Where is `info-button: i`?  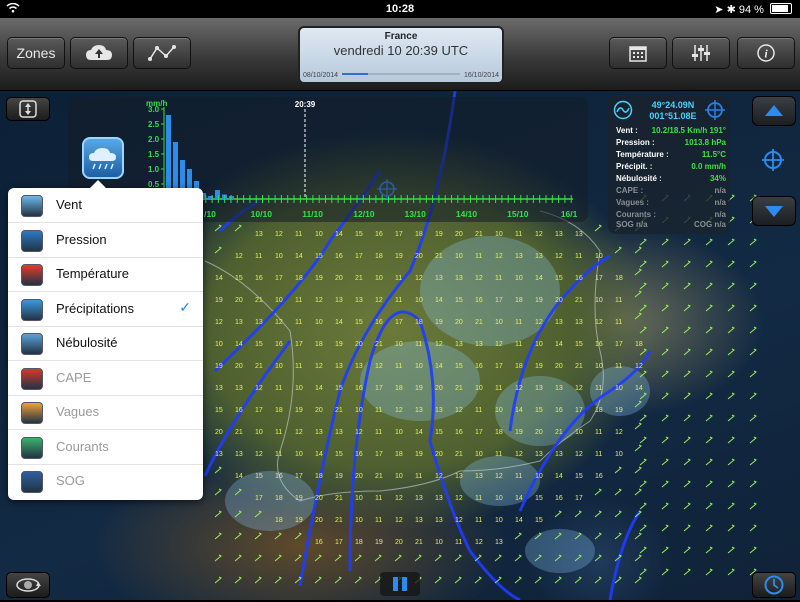 info-button: i is located at coordinates (766, 53).